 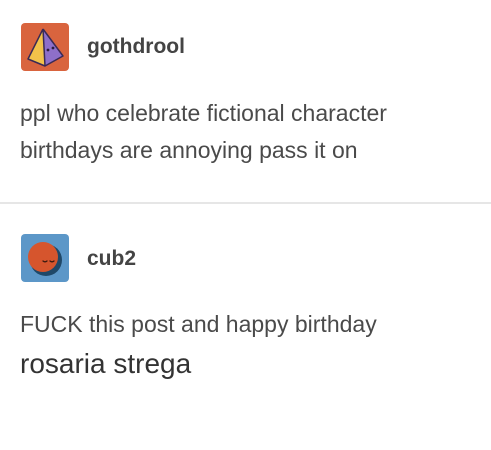 I want to click on sleepy-circle-face-icon, so click(x=45, y=258).